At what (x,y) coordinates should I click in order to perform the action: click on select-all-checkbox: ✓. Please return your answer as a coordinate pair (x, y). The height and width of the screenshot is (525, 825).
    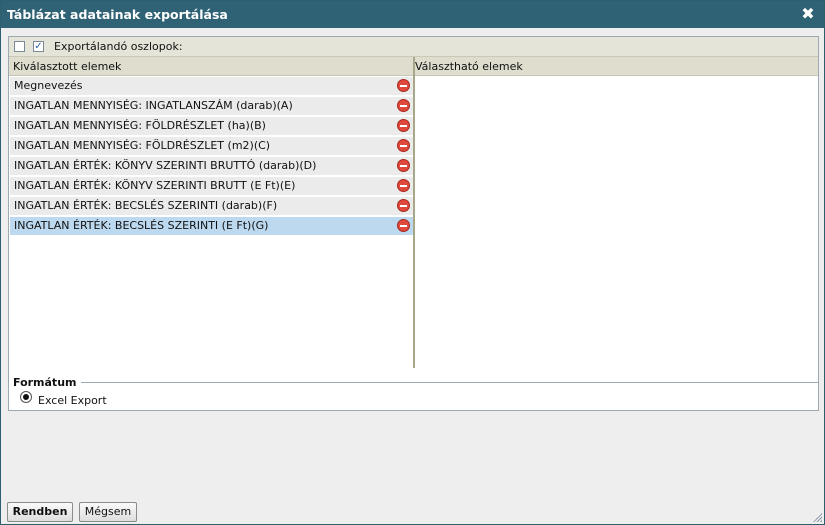
    Looking at the image, I should click on (38, 46).